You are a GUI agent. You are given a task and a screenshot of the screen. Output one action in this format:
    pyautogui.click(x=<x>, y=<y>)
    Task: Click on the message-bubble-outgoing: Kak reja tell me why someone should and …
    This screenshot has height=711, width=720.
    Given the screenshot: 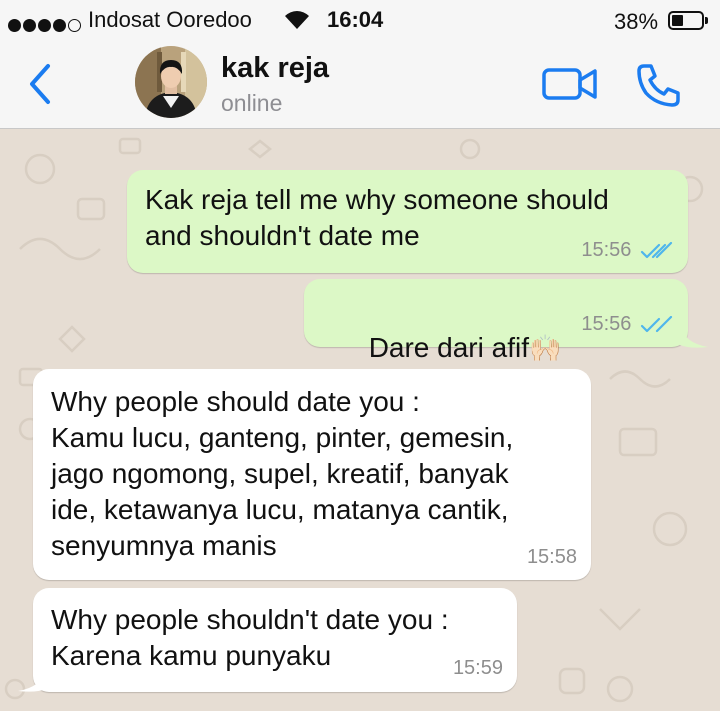 What is the action you would take?
    pyautogui.click(x=407, y=221)
    